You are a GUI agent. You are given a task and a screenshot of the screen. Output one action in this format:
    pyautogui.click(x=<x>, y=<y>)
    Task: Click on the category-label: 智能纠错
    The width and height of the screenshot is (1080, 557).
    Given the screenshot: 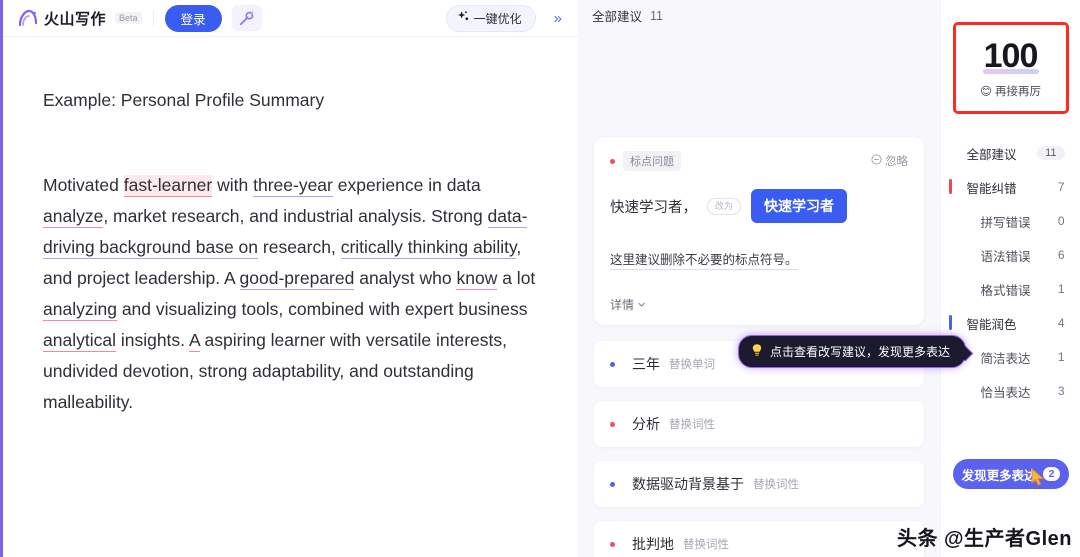 What is the action you would take?
    pyautogui.click(x=991, y=188)
    